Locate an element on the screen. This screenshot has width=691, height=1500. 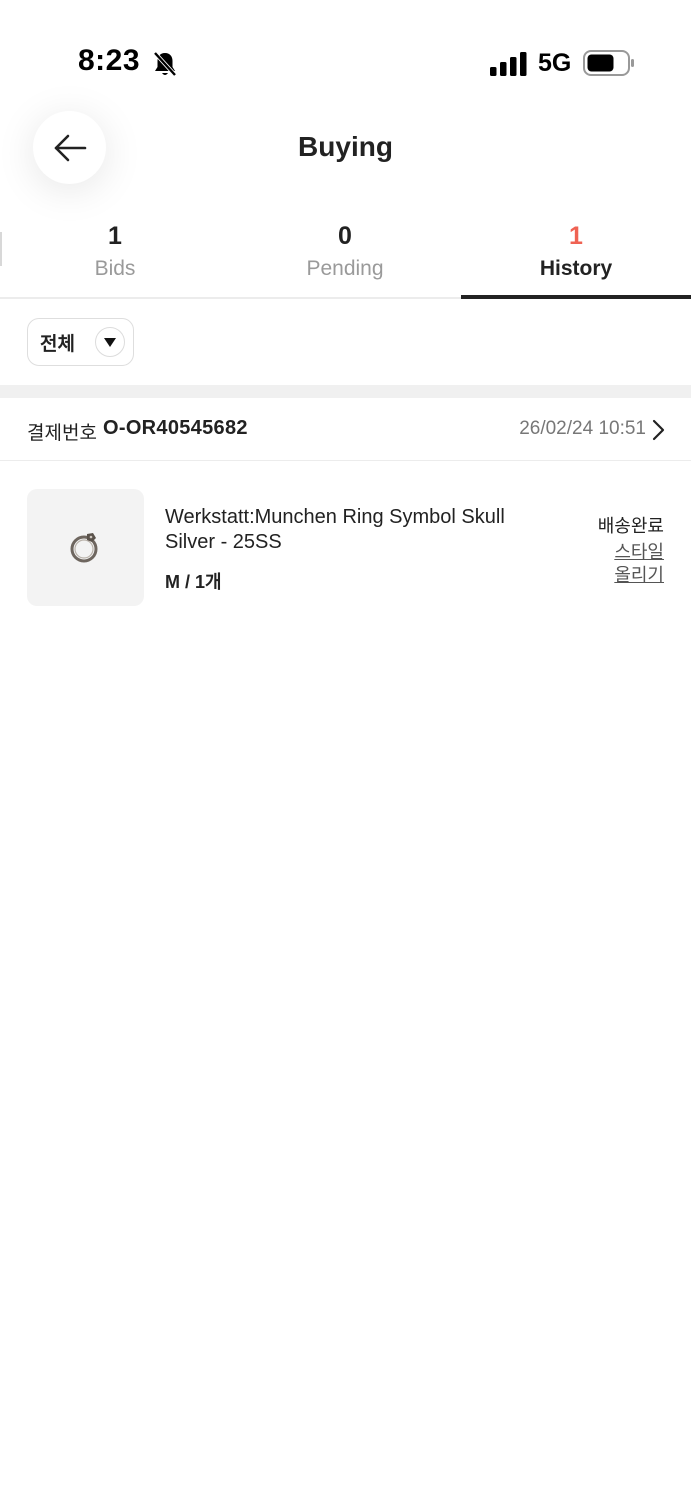
post-style-link: 스타일 올리기 is located at coordinates (634, 564).